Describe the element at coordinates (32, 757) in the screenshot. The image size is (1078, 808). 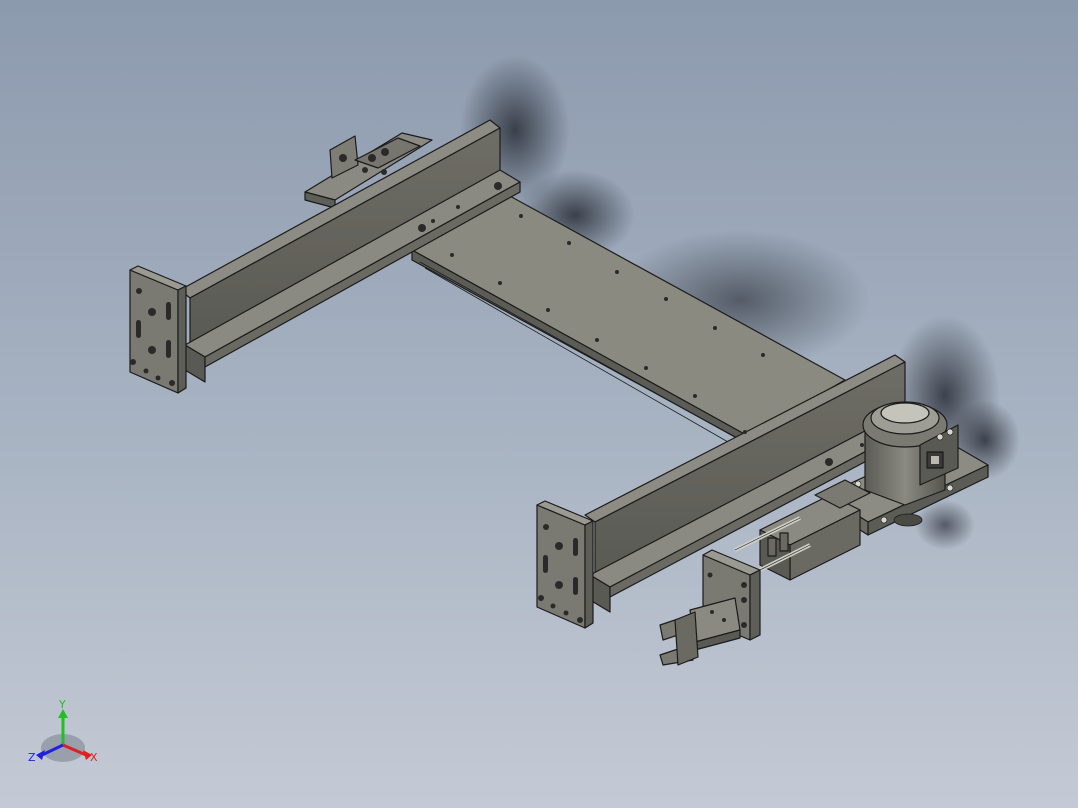
I see `triad-z-label: Z` at that location.